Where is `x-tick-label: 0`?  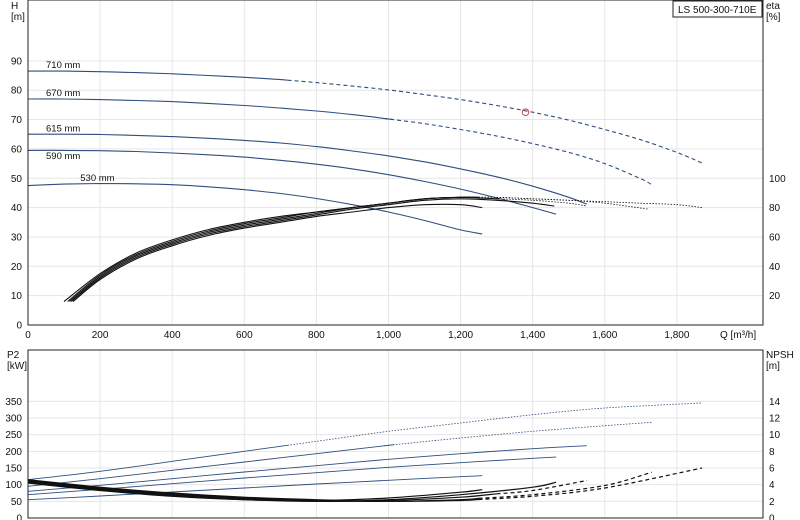 x-tick-label: 0 is located at coordinates (28, 335).